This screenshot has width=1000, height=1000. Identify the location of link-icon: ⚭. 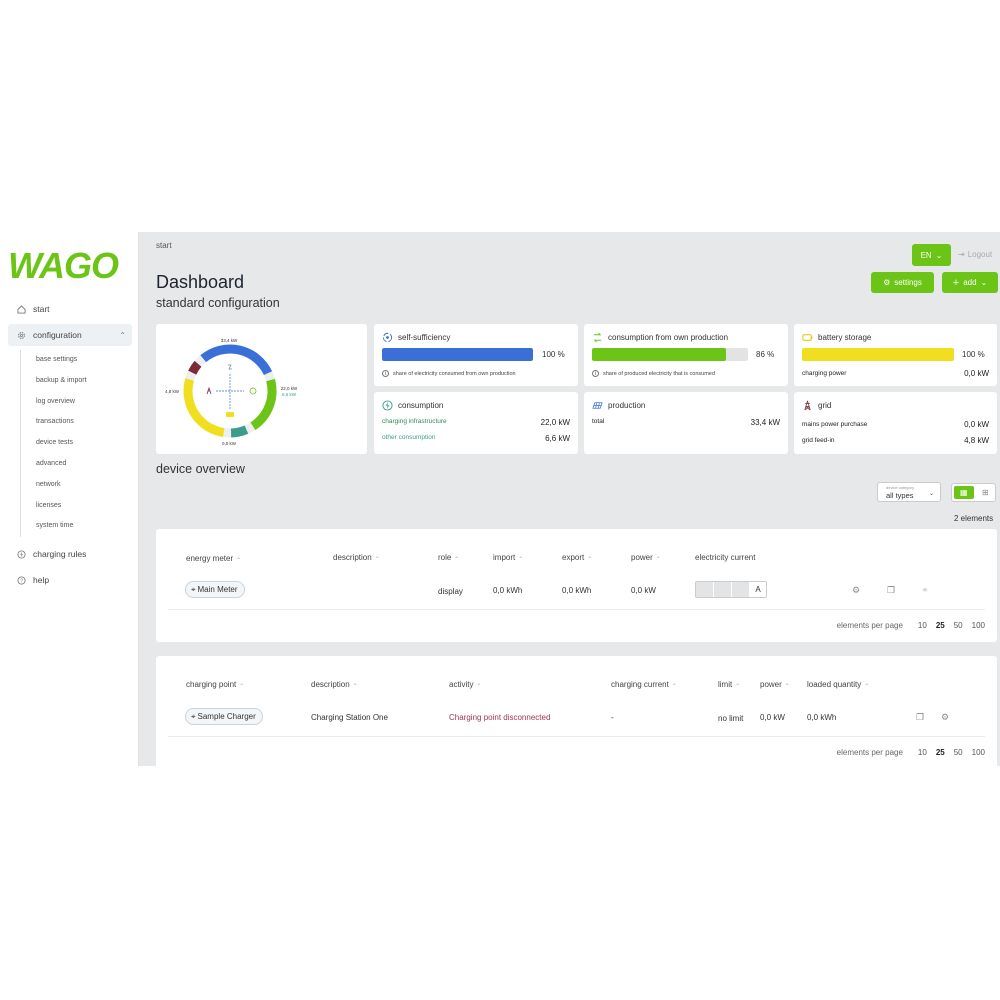
(925, 590).